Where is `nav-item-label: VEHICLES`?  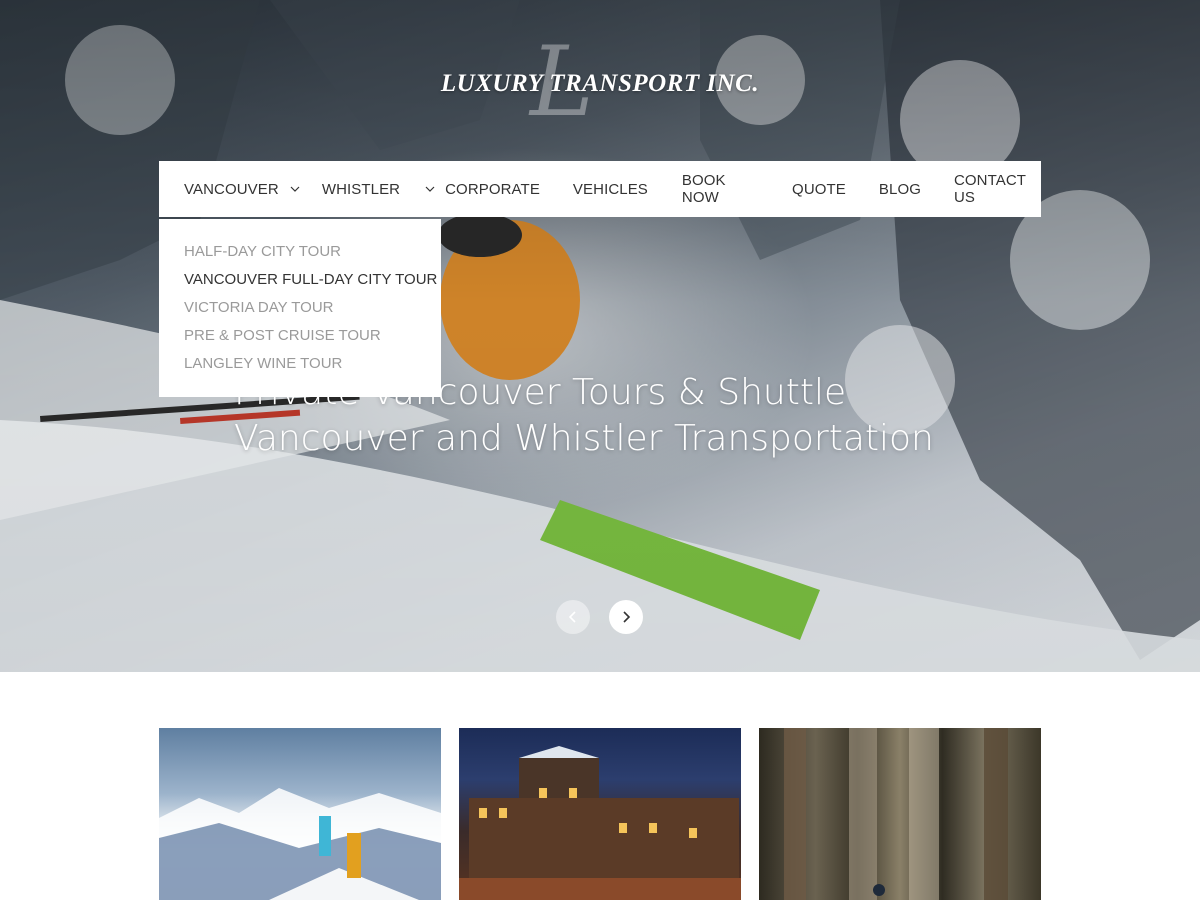
nav-item-label: VEHICLES is located at coordinates (610, 189).